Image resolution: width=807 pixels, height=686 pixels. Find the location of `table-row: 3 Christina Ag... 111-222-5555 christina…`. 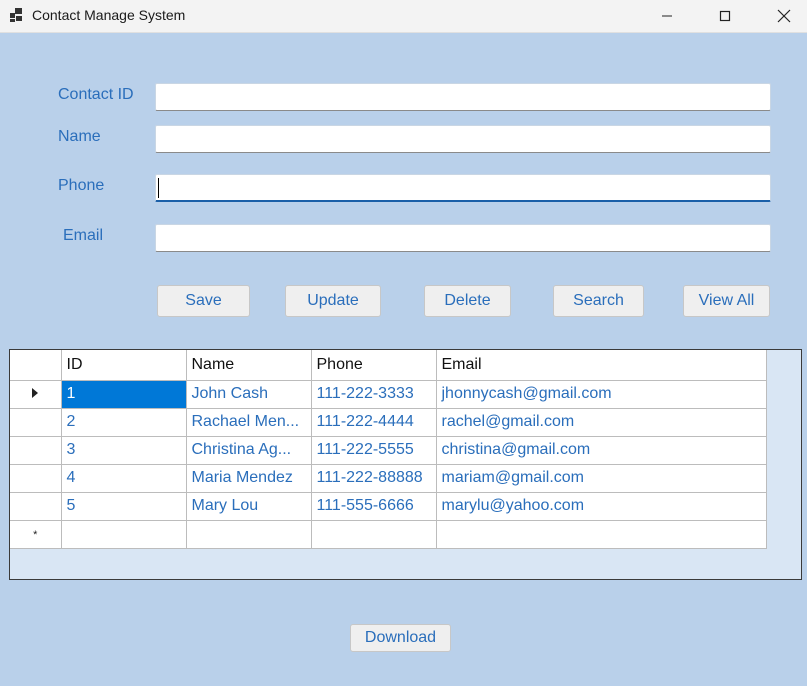

table-row: 3 Christina Ag... 111-222-5555 christina… is located at coordinates (388, 450).